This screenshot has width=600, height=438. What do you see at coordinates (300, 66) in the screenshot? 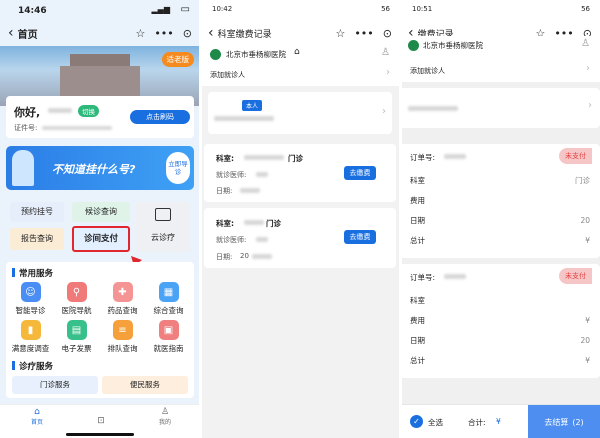
I see `hospital-section: 北京市垂杨柳医院 ⌂ ♙ 添加就诊人 ›` at bounding box center [300, 66].